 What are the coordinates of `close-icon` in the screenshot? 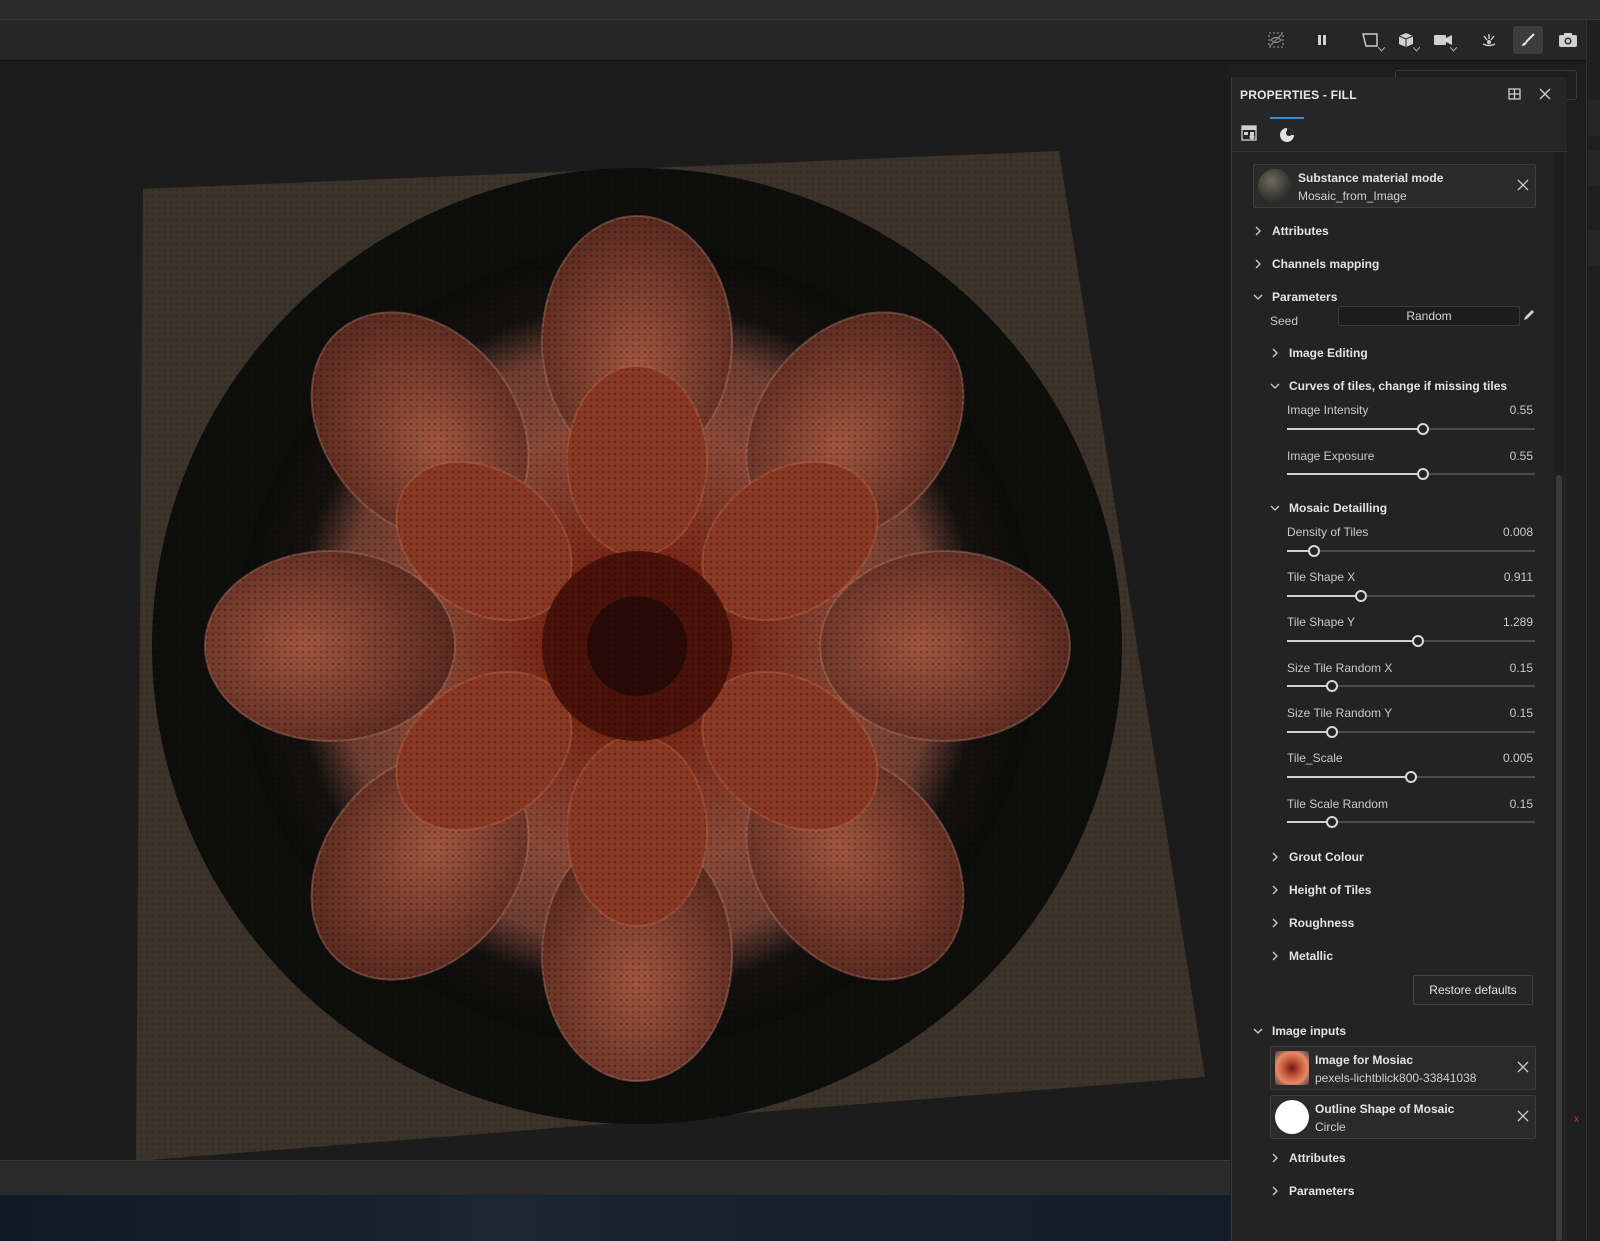 It's located at (1545, 94).